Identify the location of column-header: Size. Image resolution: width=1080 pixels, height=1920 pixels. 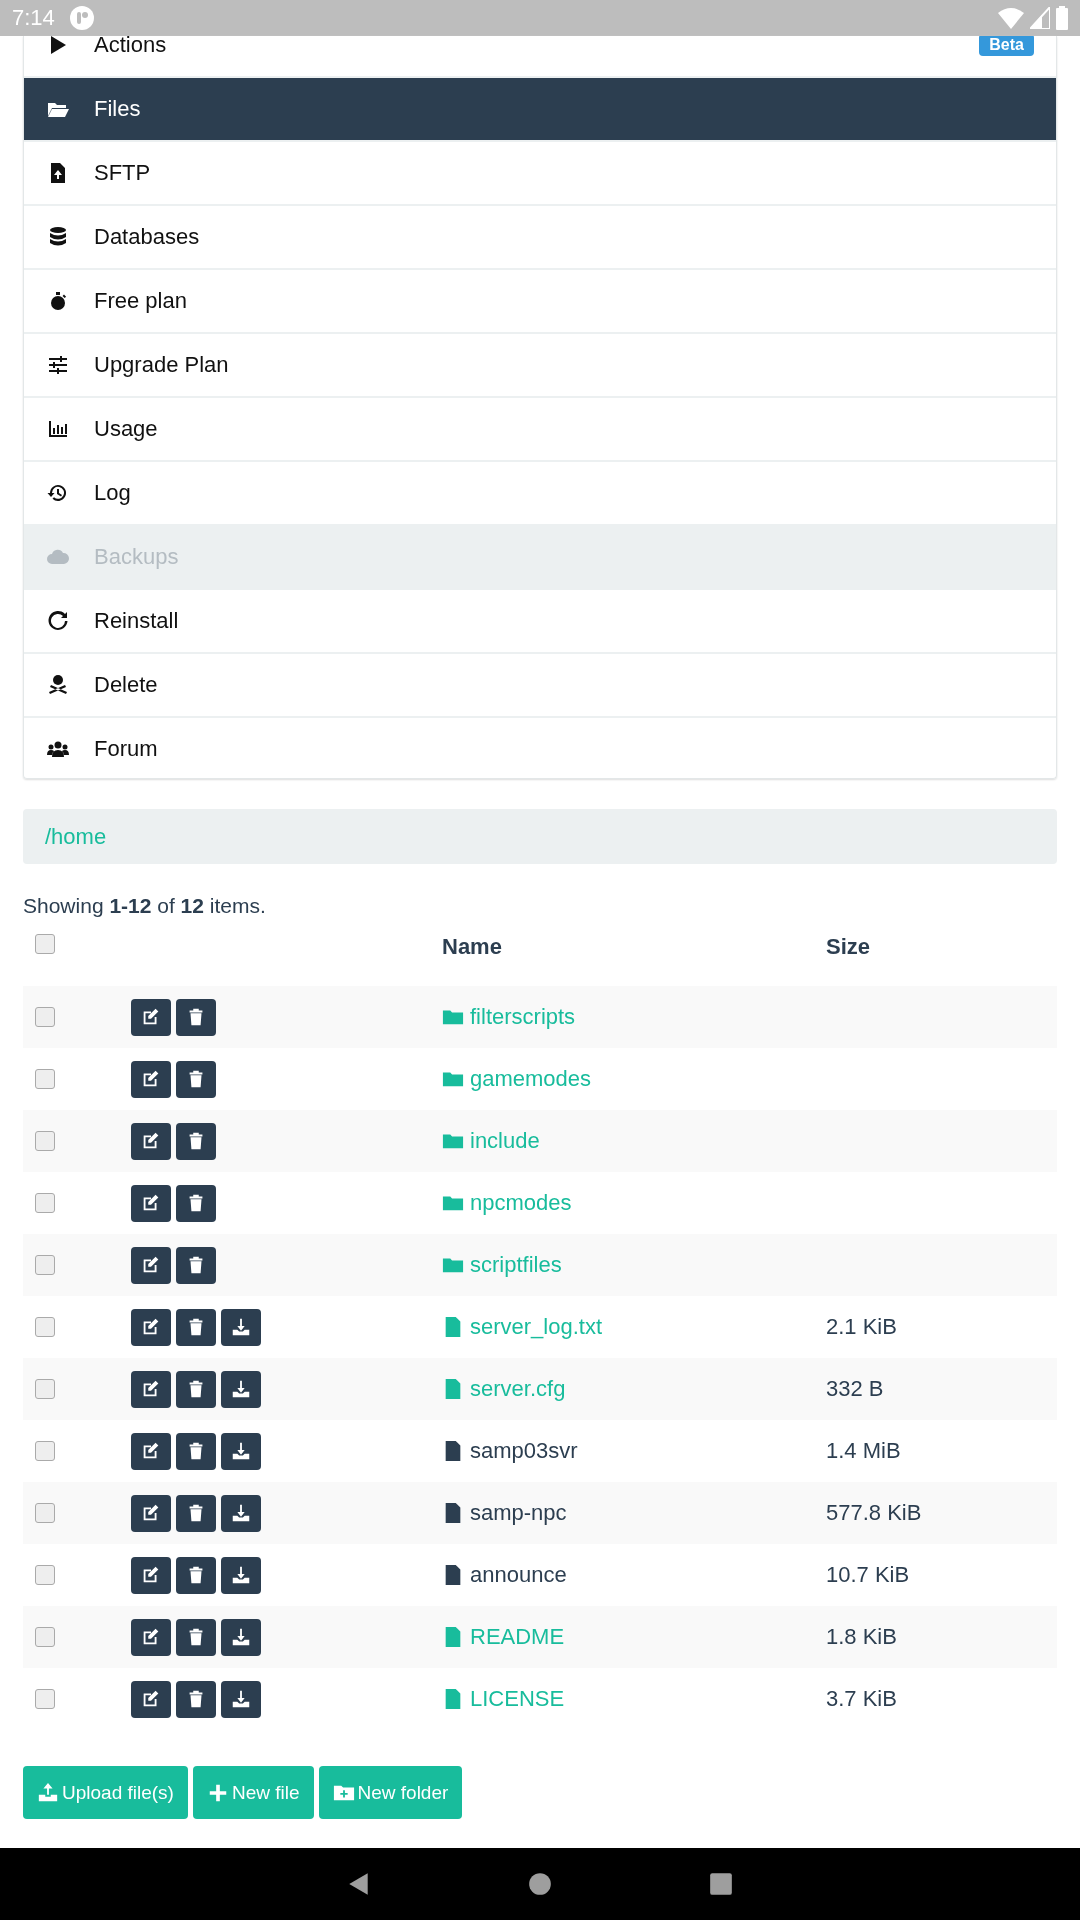
(849, 947).